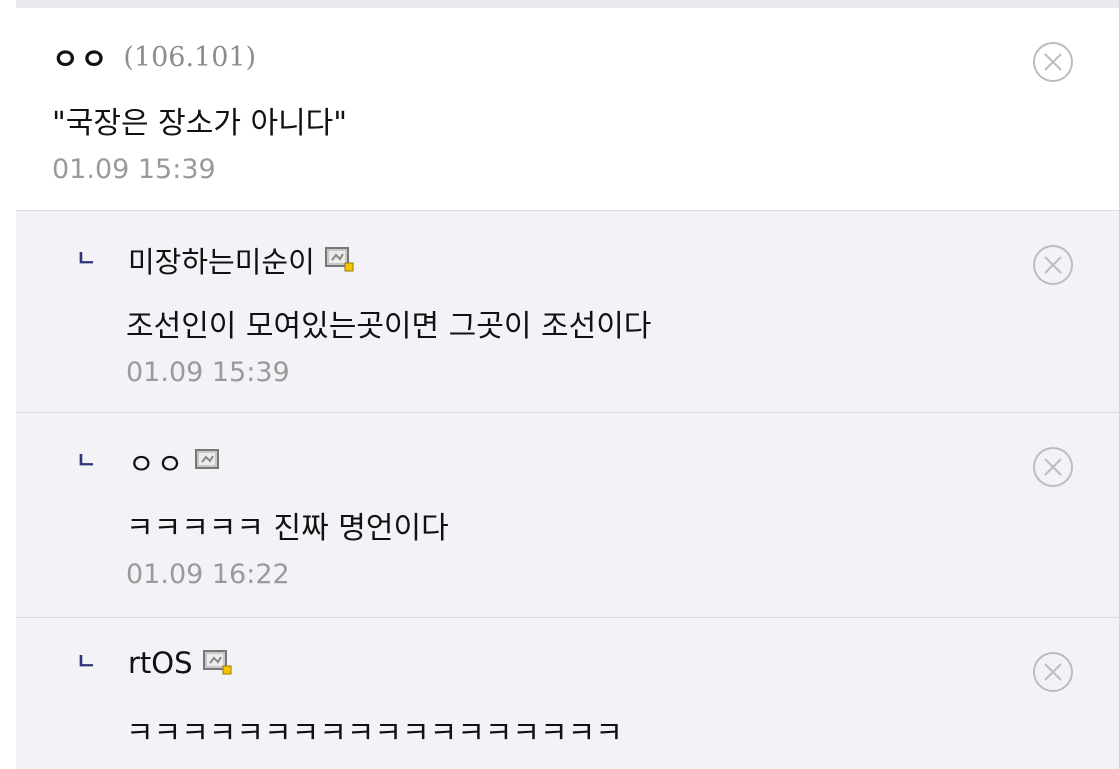 The width and height of the screenshot is (1119, 769). Describe the element at coordinates (134, 169) in the screenshot. I see `comment-timestamp: 01.09 15:39` at that location.